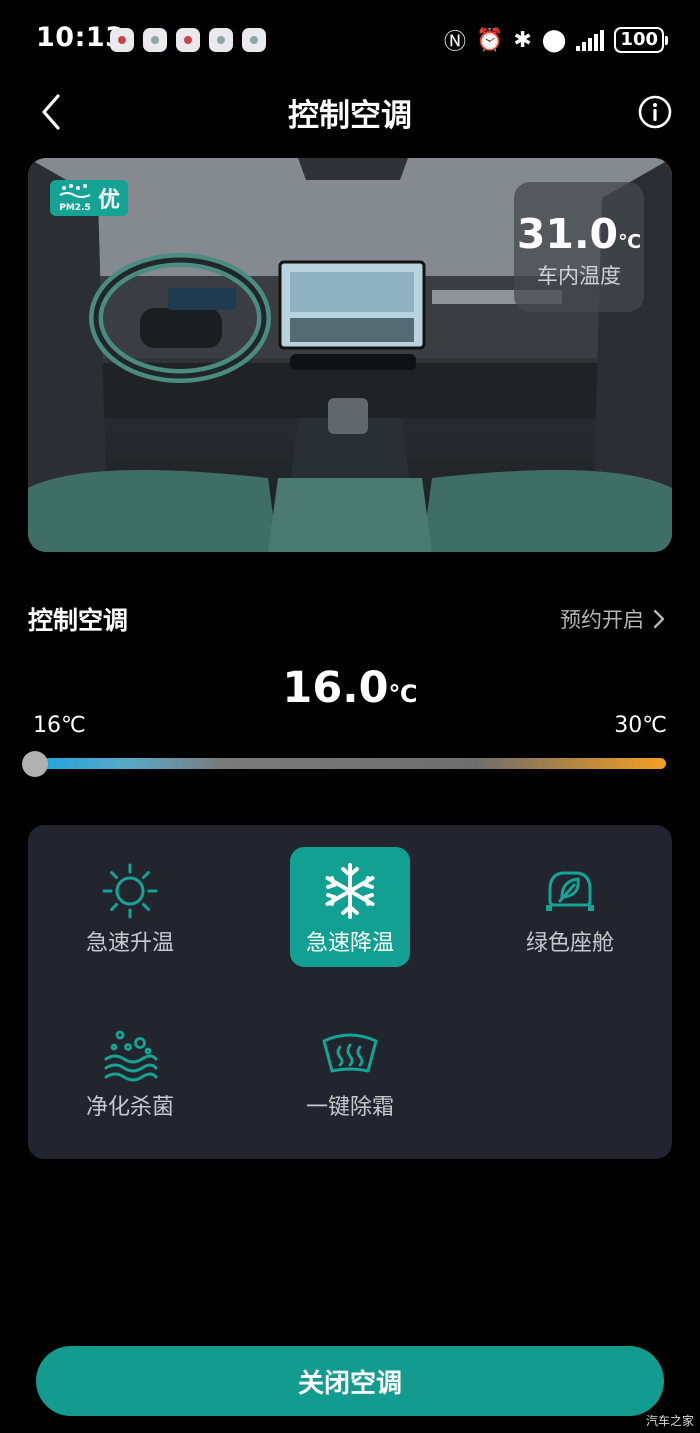 Image resolution: width=700 pixels, height=1433 pixels. I want to click on section-title: 控制空调, so click(78, 620).